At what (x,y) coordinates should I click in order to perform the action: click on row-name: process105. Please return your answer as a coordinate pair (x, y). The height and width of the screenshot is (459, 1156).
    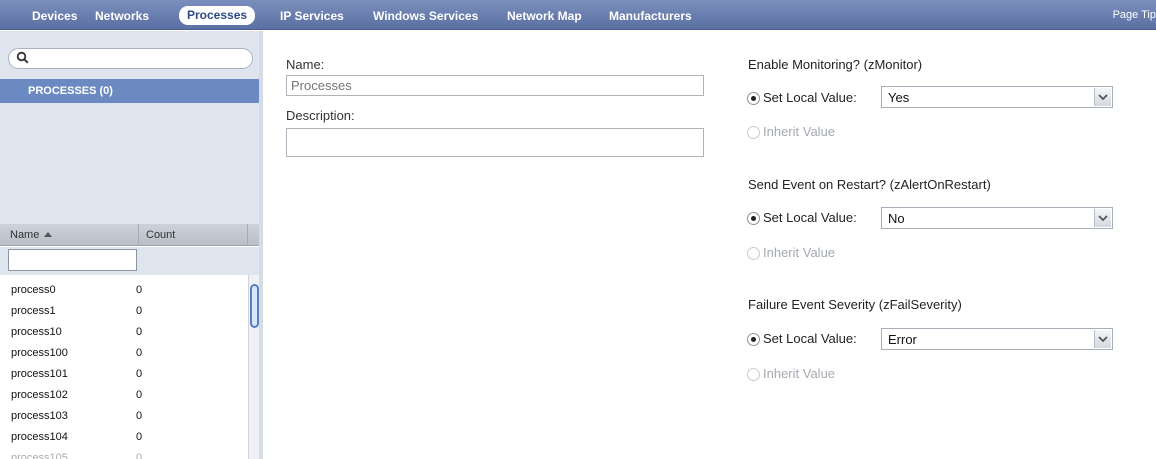
    Looking at the image, I should click on (39, 455).